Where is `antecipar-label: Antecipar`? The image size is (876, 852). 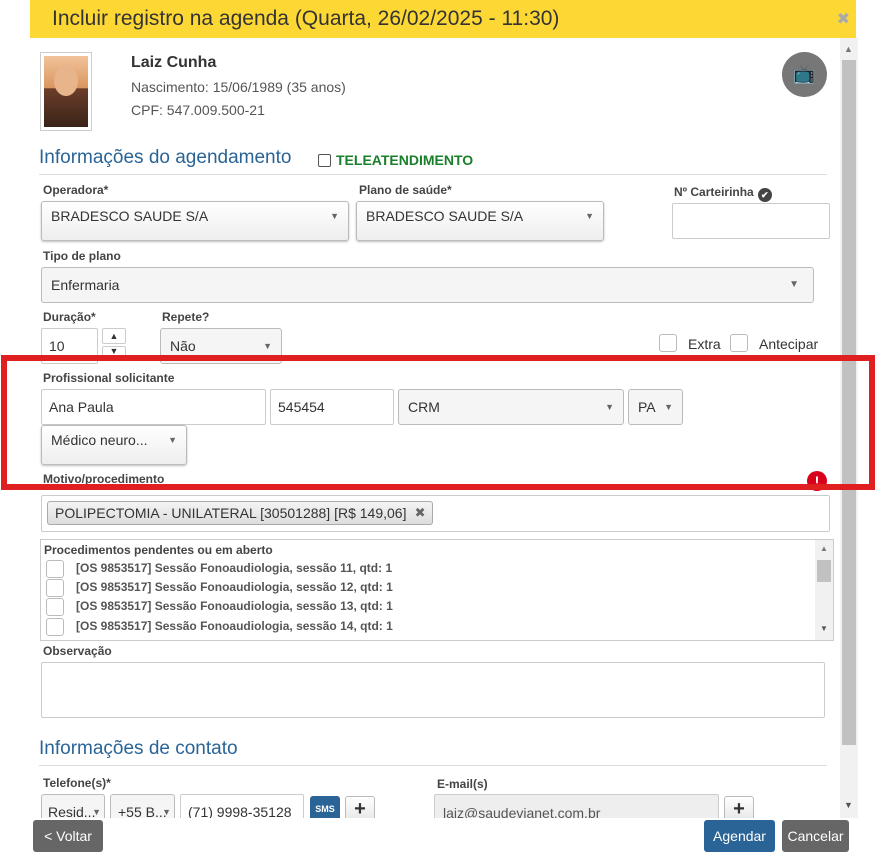 antecipar-label: Antecipar is located at coordinates (789, 344).